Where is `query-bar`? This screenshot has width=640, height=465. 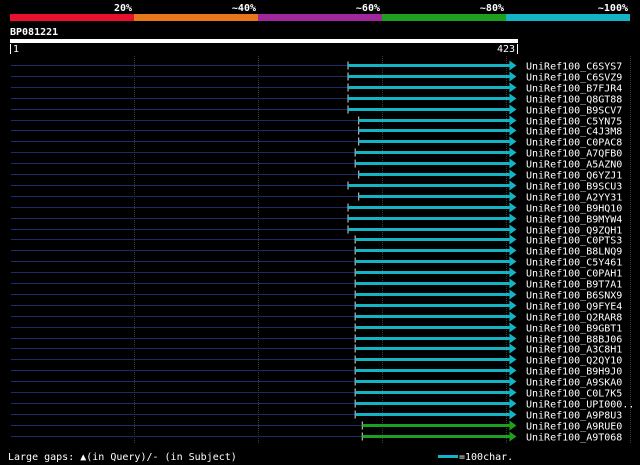 query-bar is located at coordinates (264, 41).